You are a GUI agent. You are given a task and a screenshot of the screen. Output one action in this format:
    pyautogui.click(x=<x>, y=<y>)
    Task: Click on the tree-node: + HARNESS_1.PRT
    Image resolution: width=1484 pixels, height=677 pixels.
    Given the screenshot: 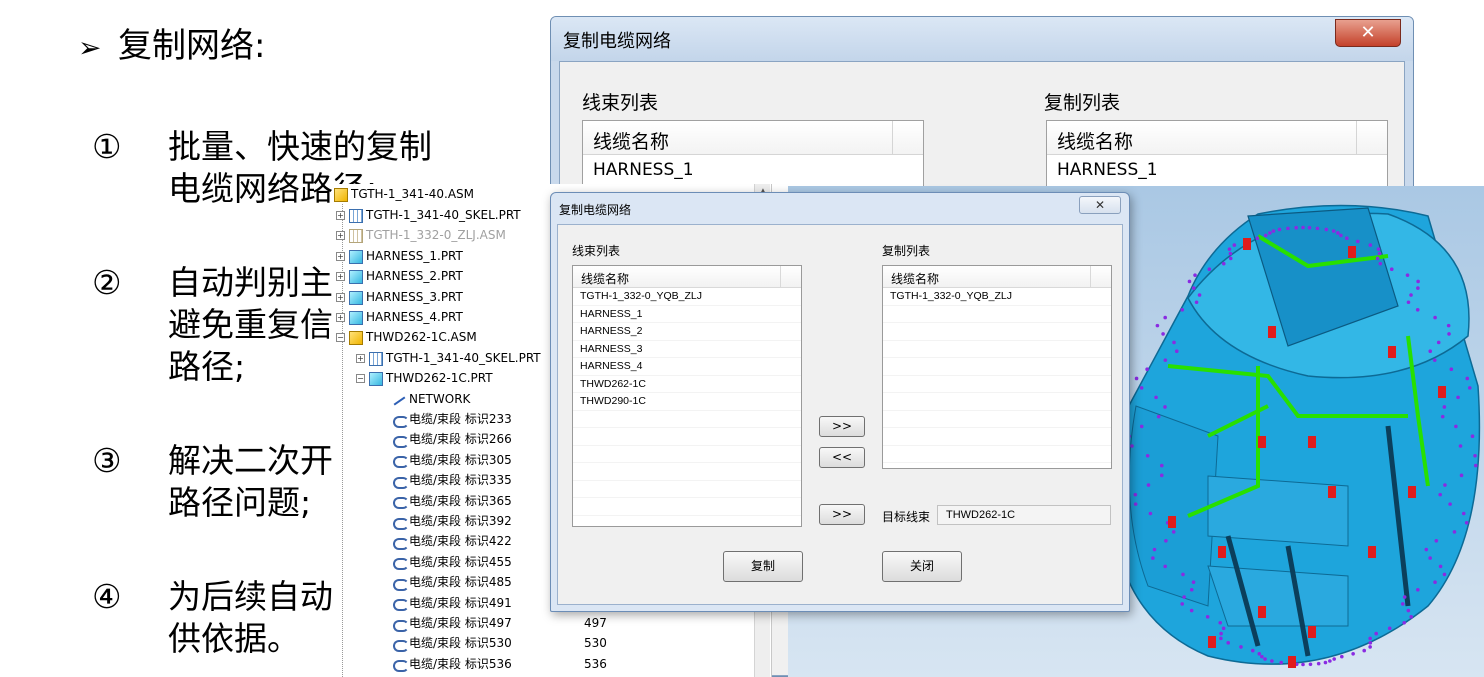 What is the action you would take?
    pyautogui.click(x=399, y=256)
    